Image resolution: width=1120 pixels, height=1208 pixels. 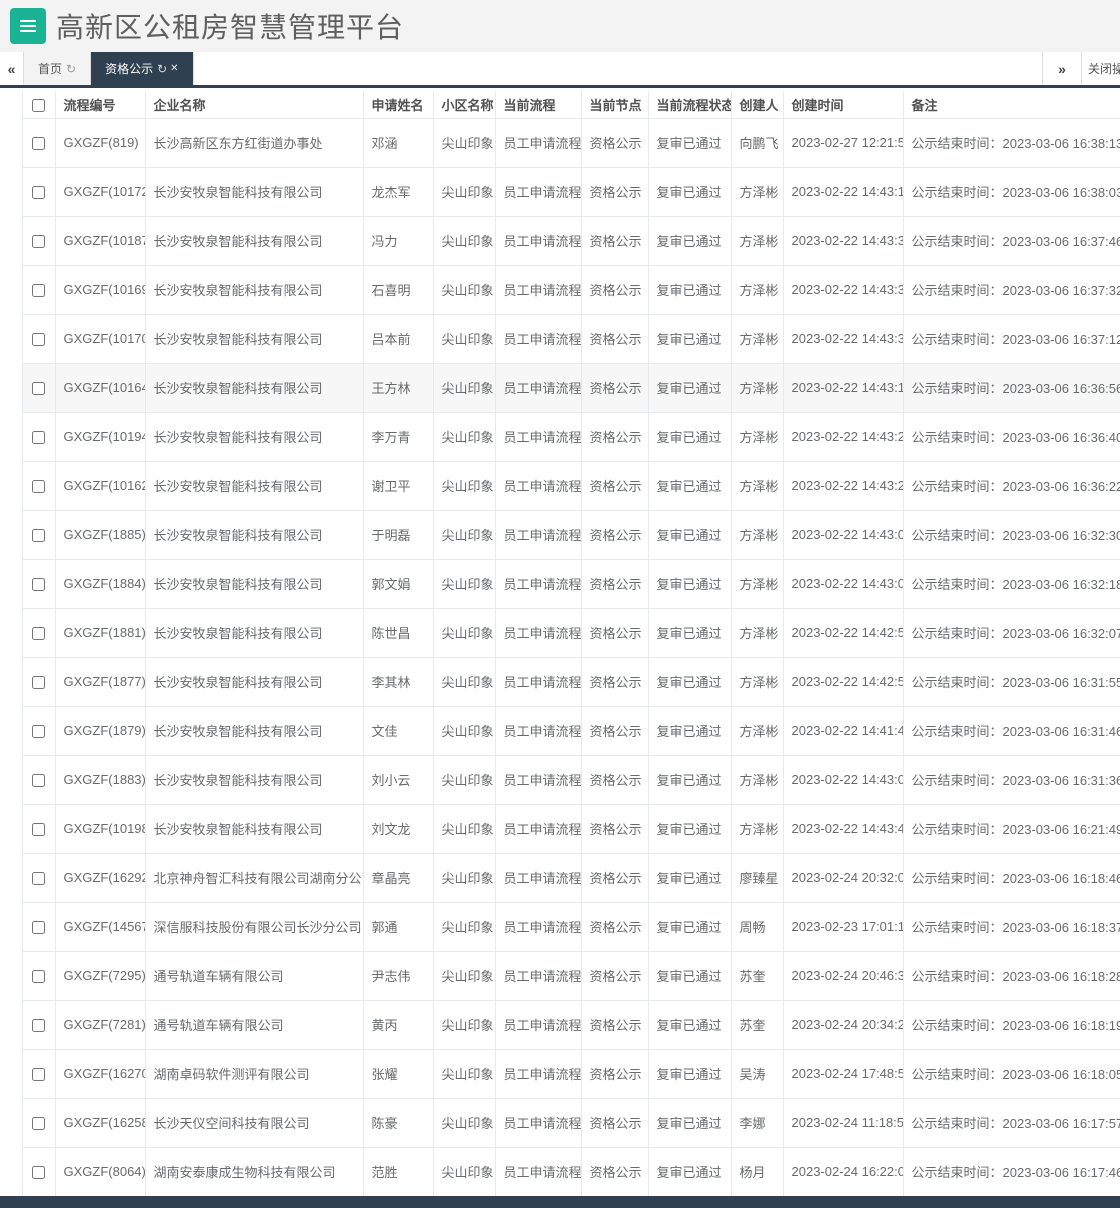 I want to click on cell-applicant: 龙杰军, so click(x=398, y=192).